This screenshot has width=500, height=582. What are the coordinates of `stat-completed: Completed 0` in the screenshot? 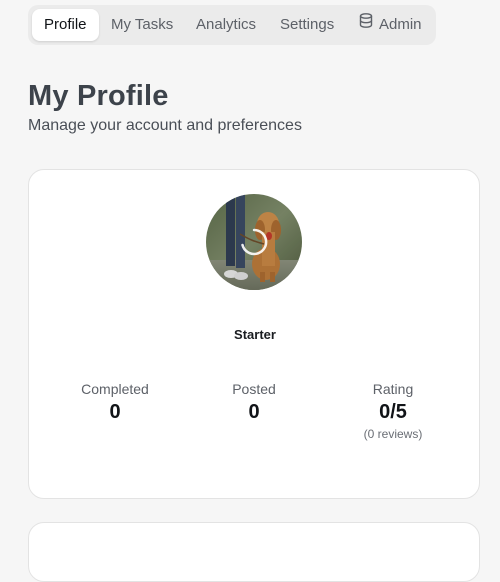 It's located at (115, 402).